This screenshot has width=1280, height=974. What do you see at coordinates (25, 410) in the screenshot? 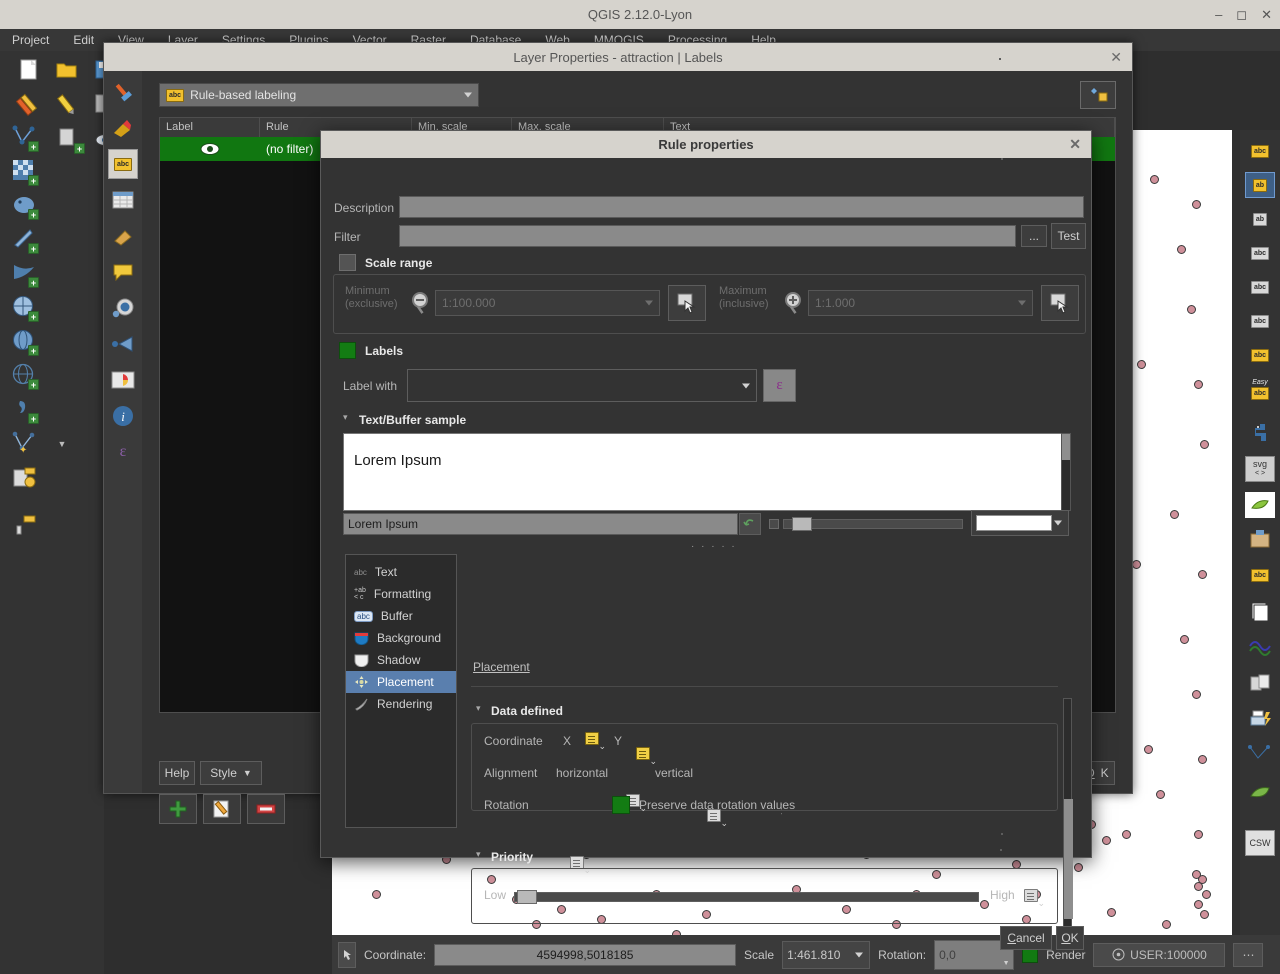
I see `add-delimited-text-layer-icon: +` at bounding box center [25, 410].